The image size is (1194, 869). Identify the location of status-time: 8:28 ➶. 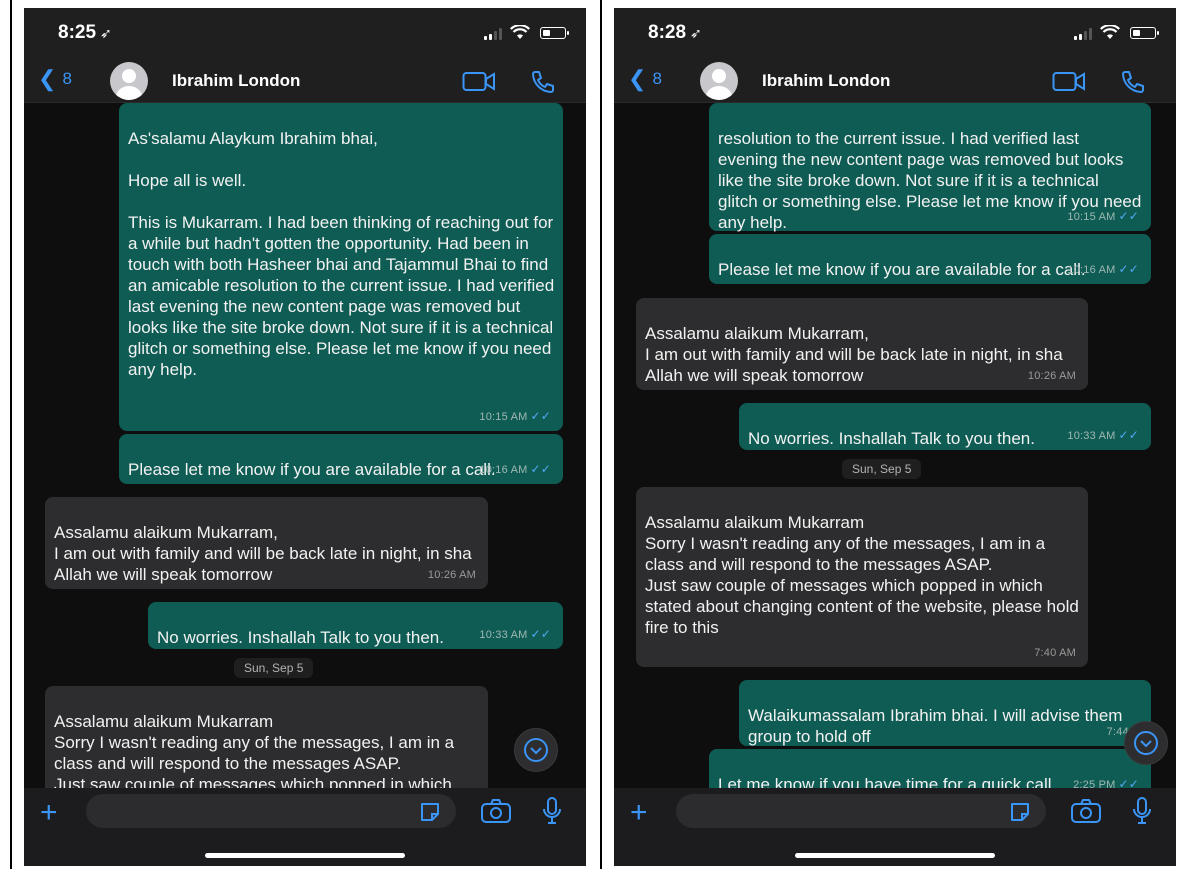
(675, 32).